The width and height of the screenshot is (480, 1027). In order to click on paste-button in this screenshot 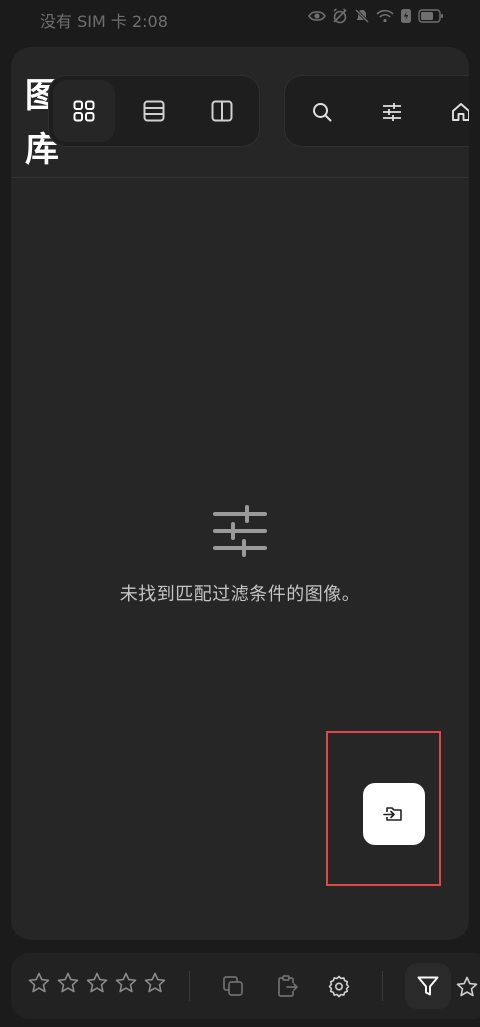, I will do `click(287, 986)`.